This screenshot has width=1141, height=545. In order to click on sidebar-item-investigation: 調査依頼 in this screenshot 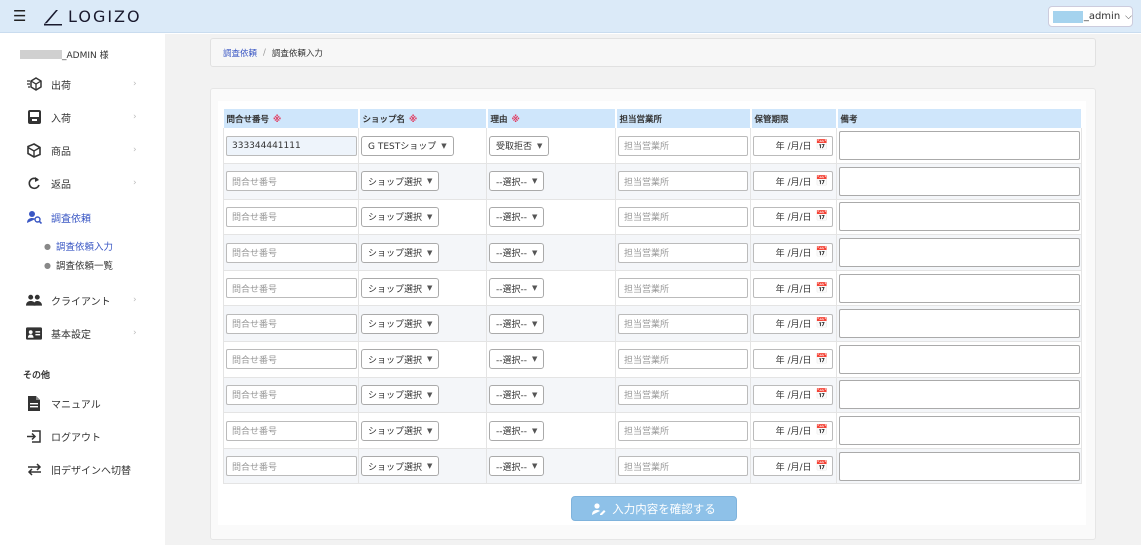, I will do `click(82, 217)`.